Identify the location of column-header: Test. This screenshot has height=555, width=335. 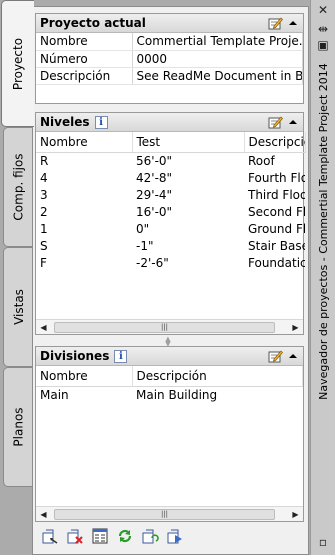
(188, 142).